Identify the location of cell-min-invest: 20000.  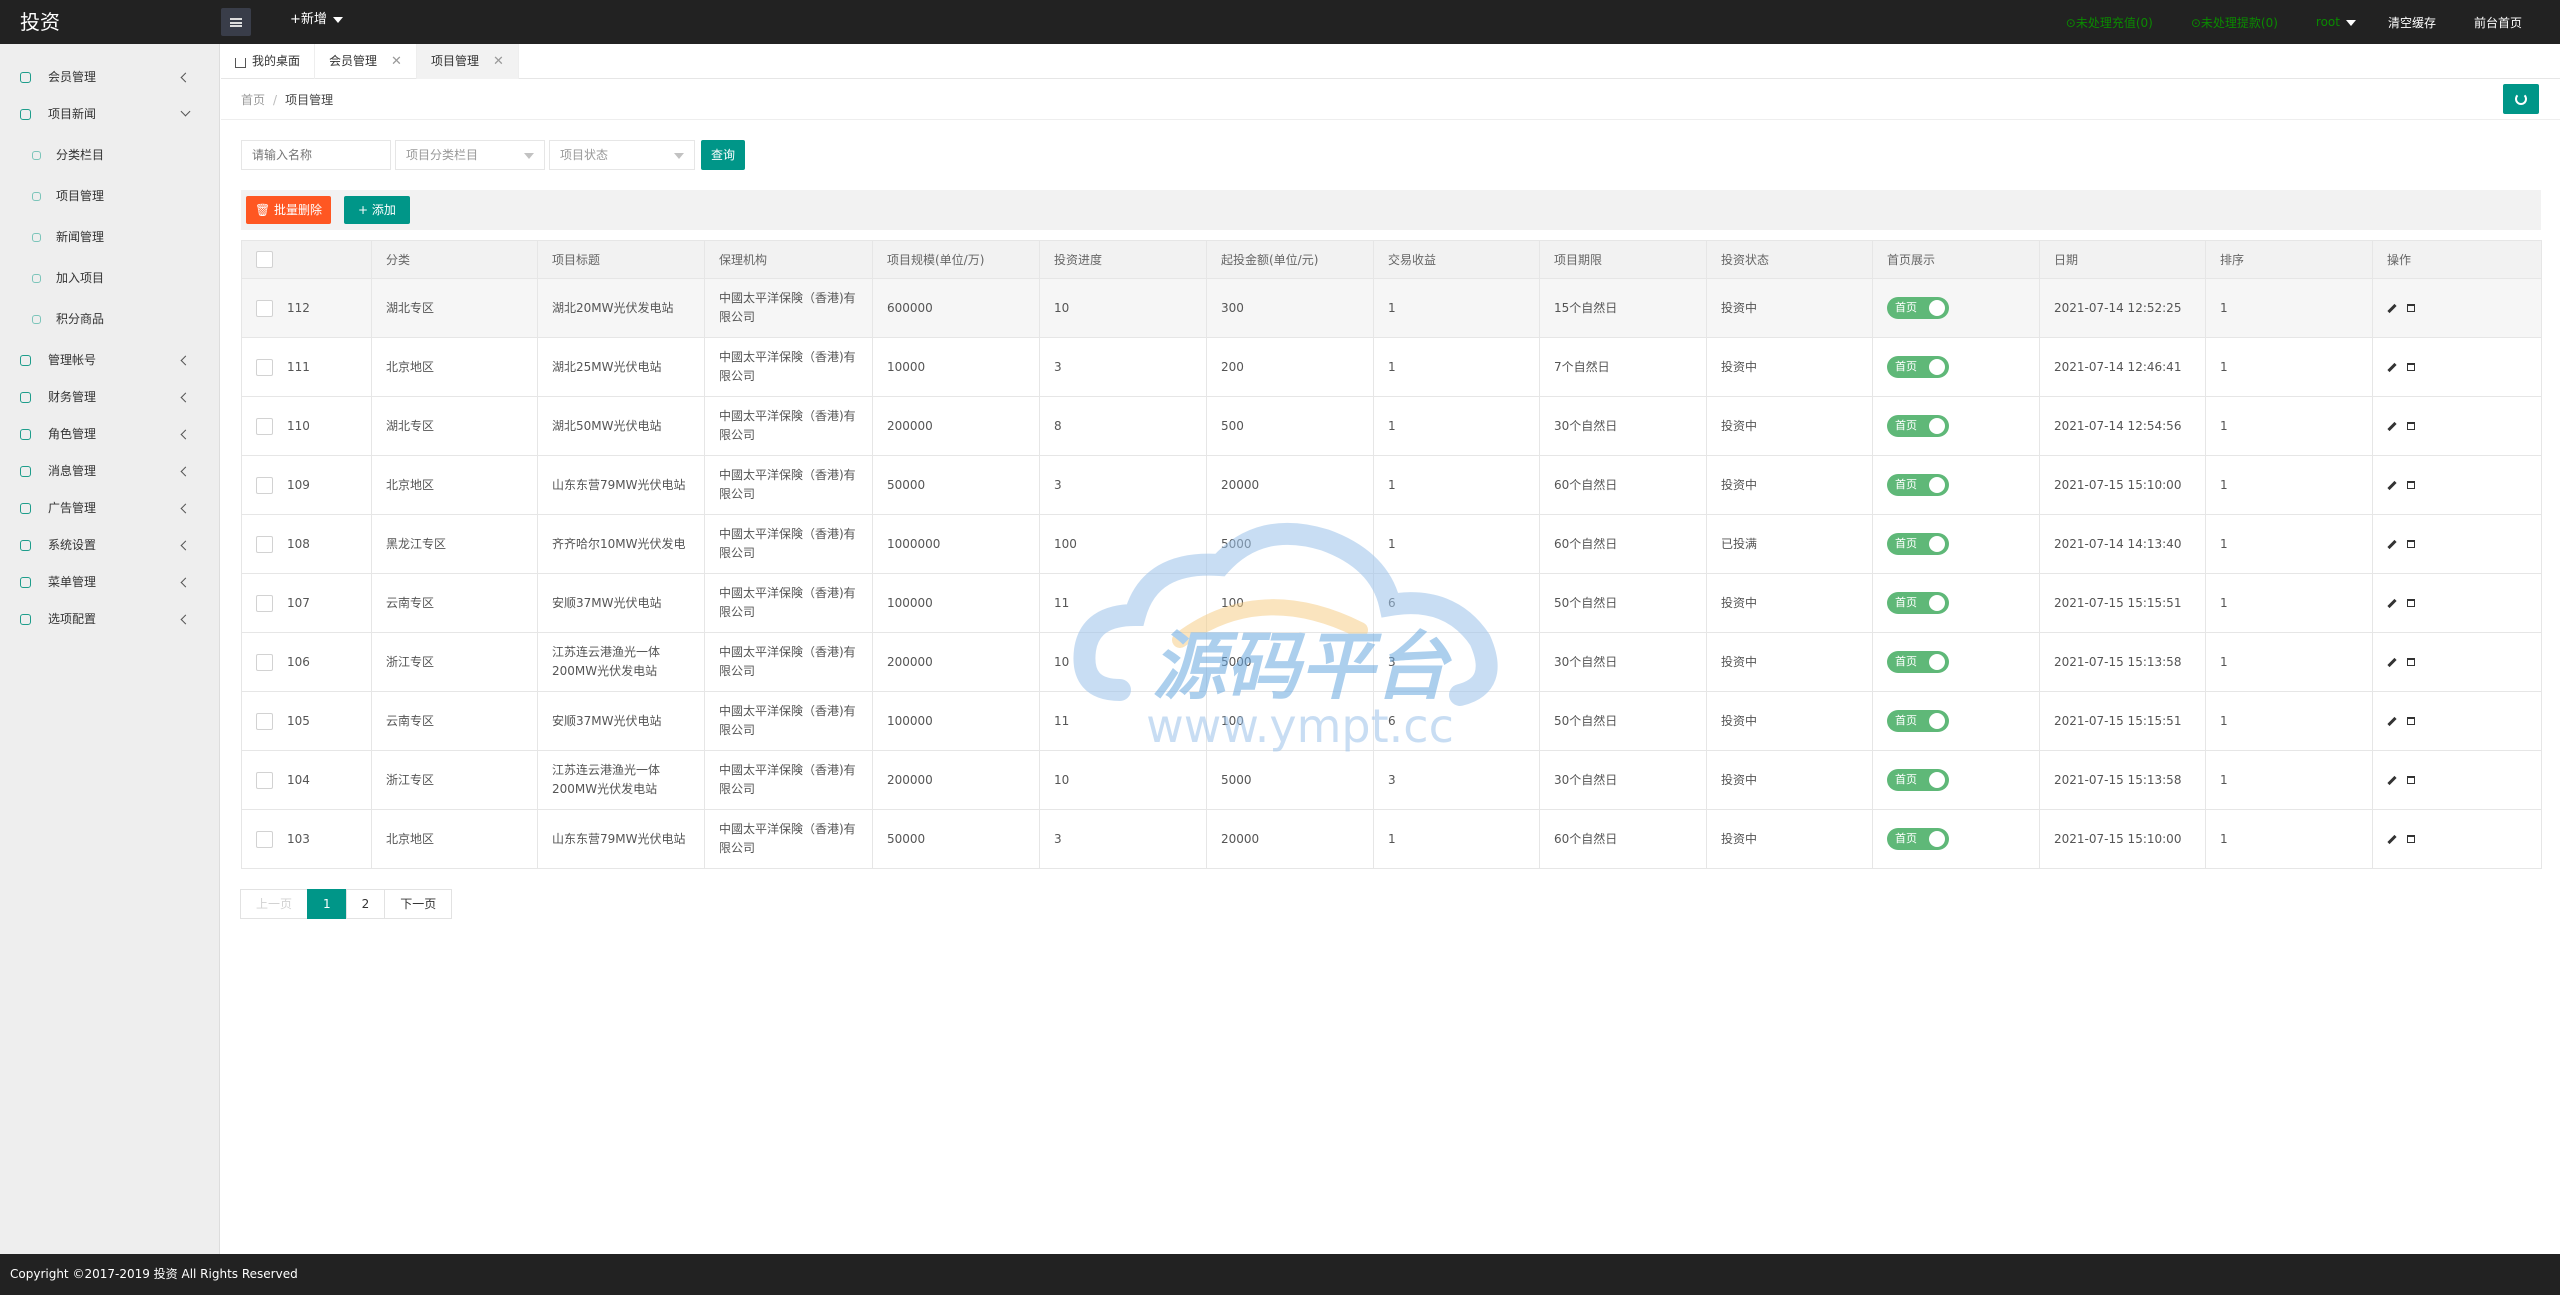
(1290, 485).